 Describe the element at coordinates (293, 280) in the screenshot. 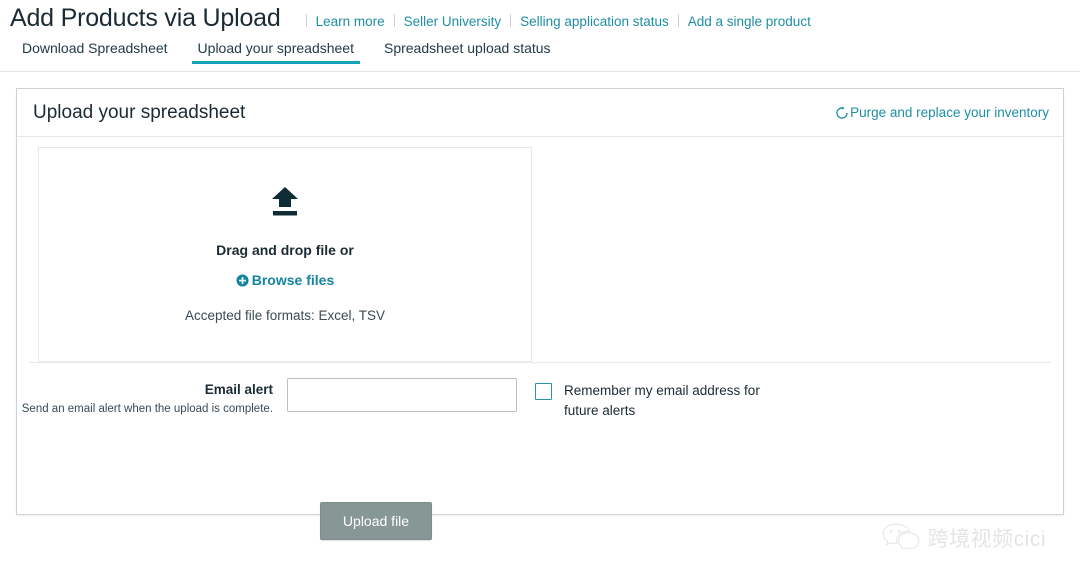

I see `browse-files-label: Browse files` at that location.